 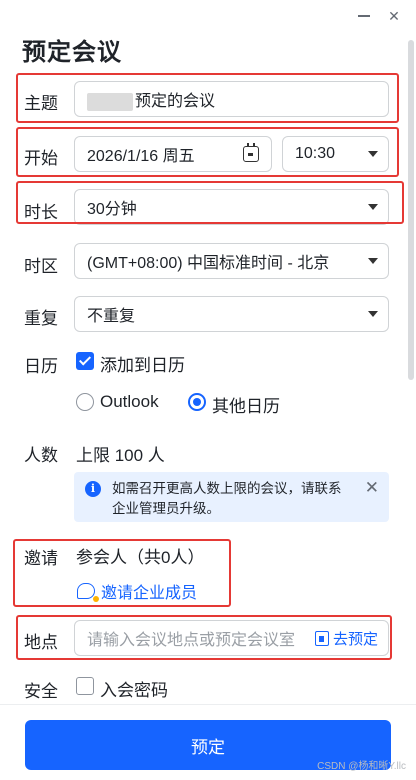 What do you see at coordinates (140, 557) in the screenshot?
I see `participants-count: 参会人（共0人）` at bounding box center [140, 557].